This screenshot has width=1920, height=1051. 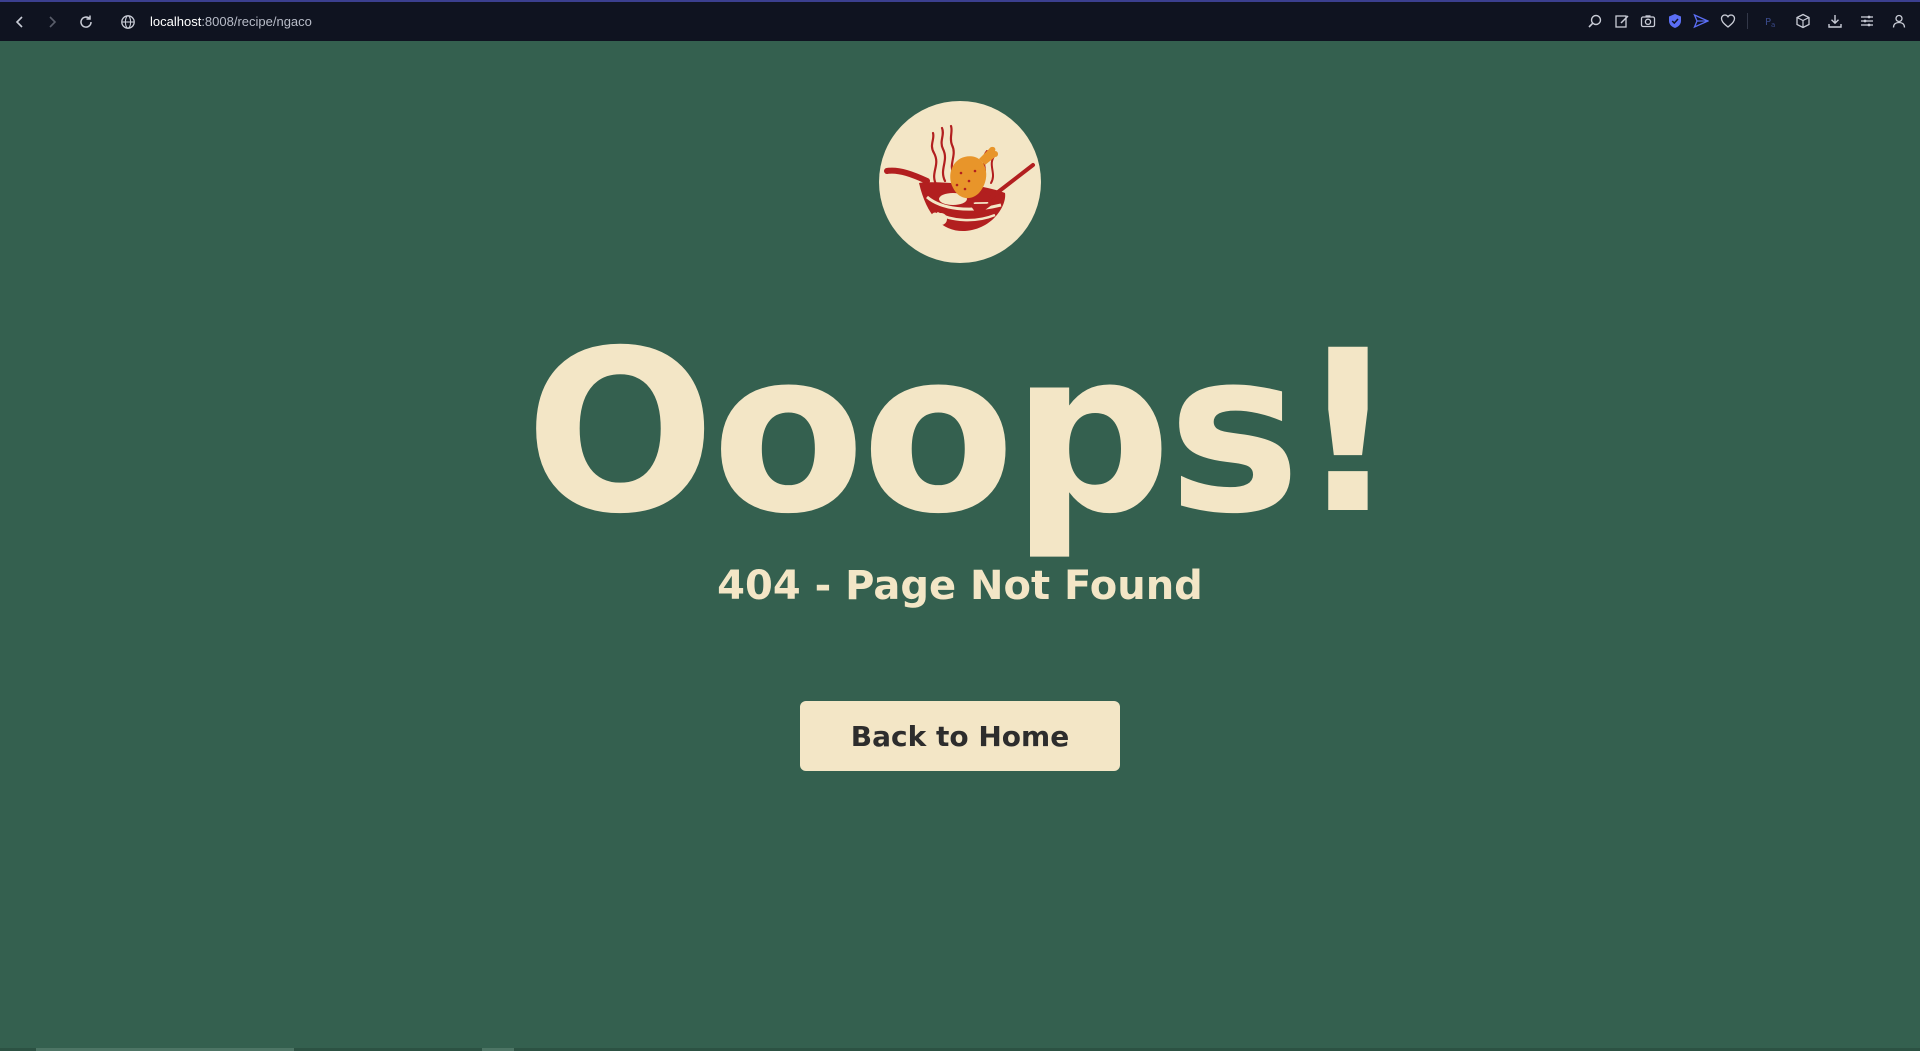 What do you see at coordinates (1835, 21) in the screenshot?
I see `download-icon` at bounding box center [1835, 21].